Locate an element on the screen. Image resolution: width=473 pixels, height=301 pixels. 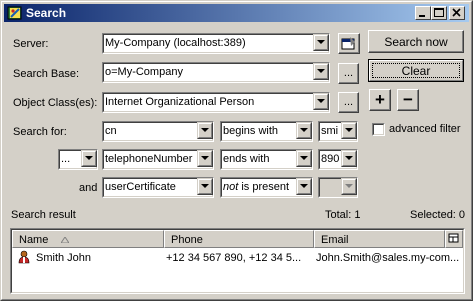
object-class-value: Internet Organizational Person is located at coordinates (180, 102).